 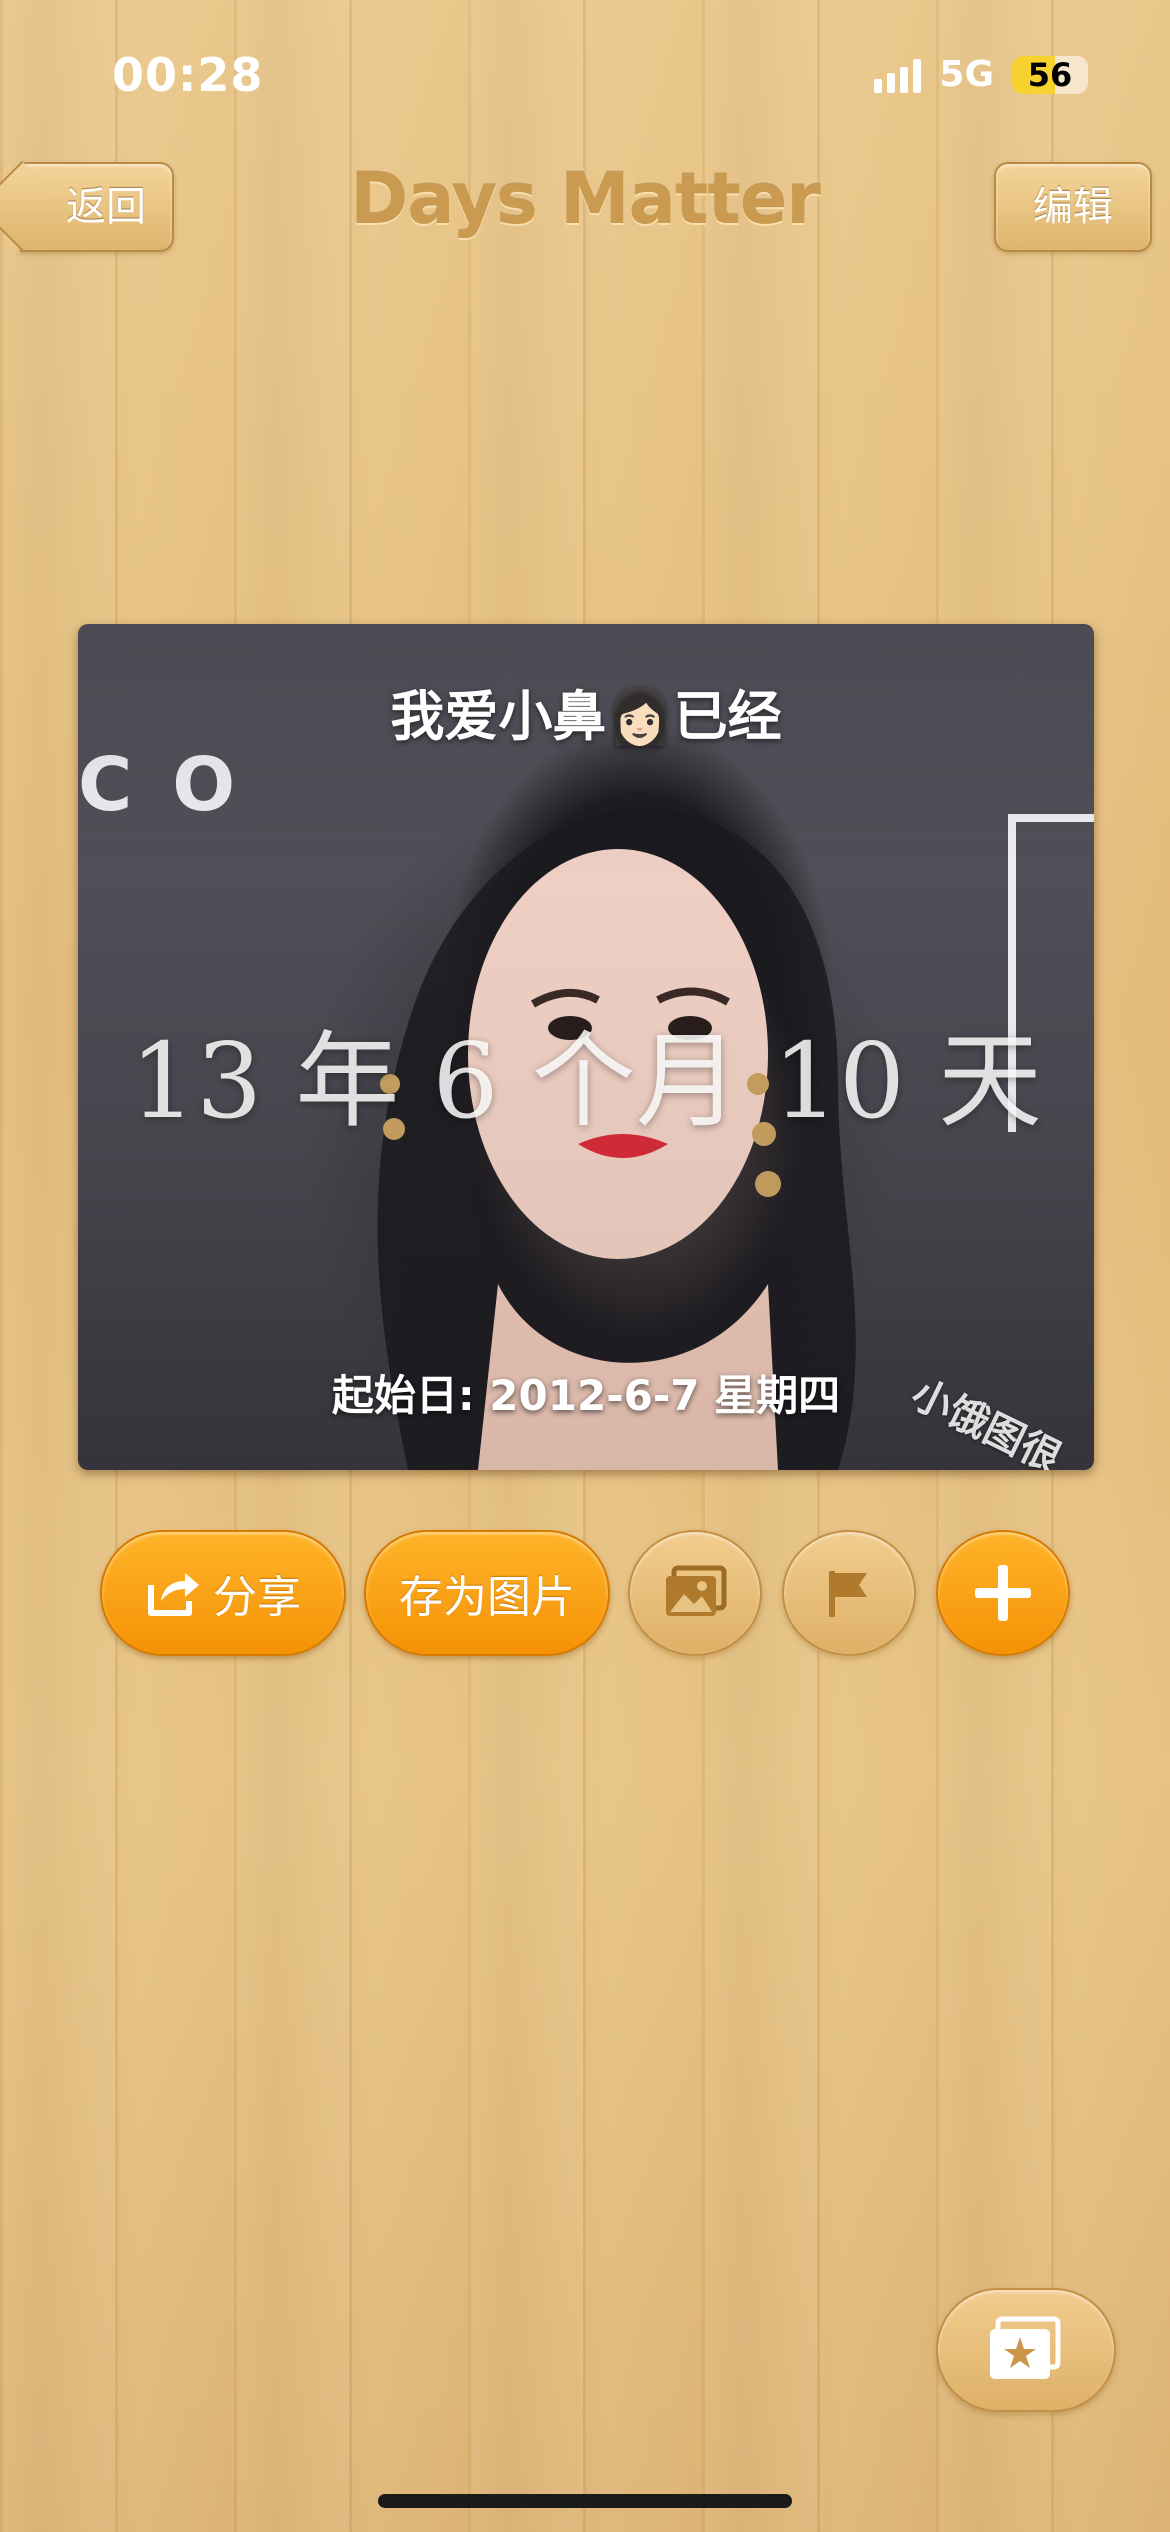 What do you see at coordinates (898, 75) in the screenshot?
I see `signal-icon` at bounding box center [898, 75].